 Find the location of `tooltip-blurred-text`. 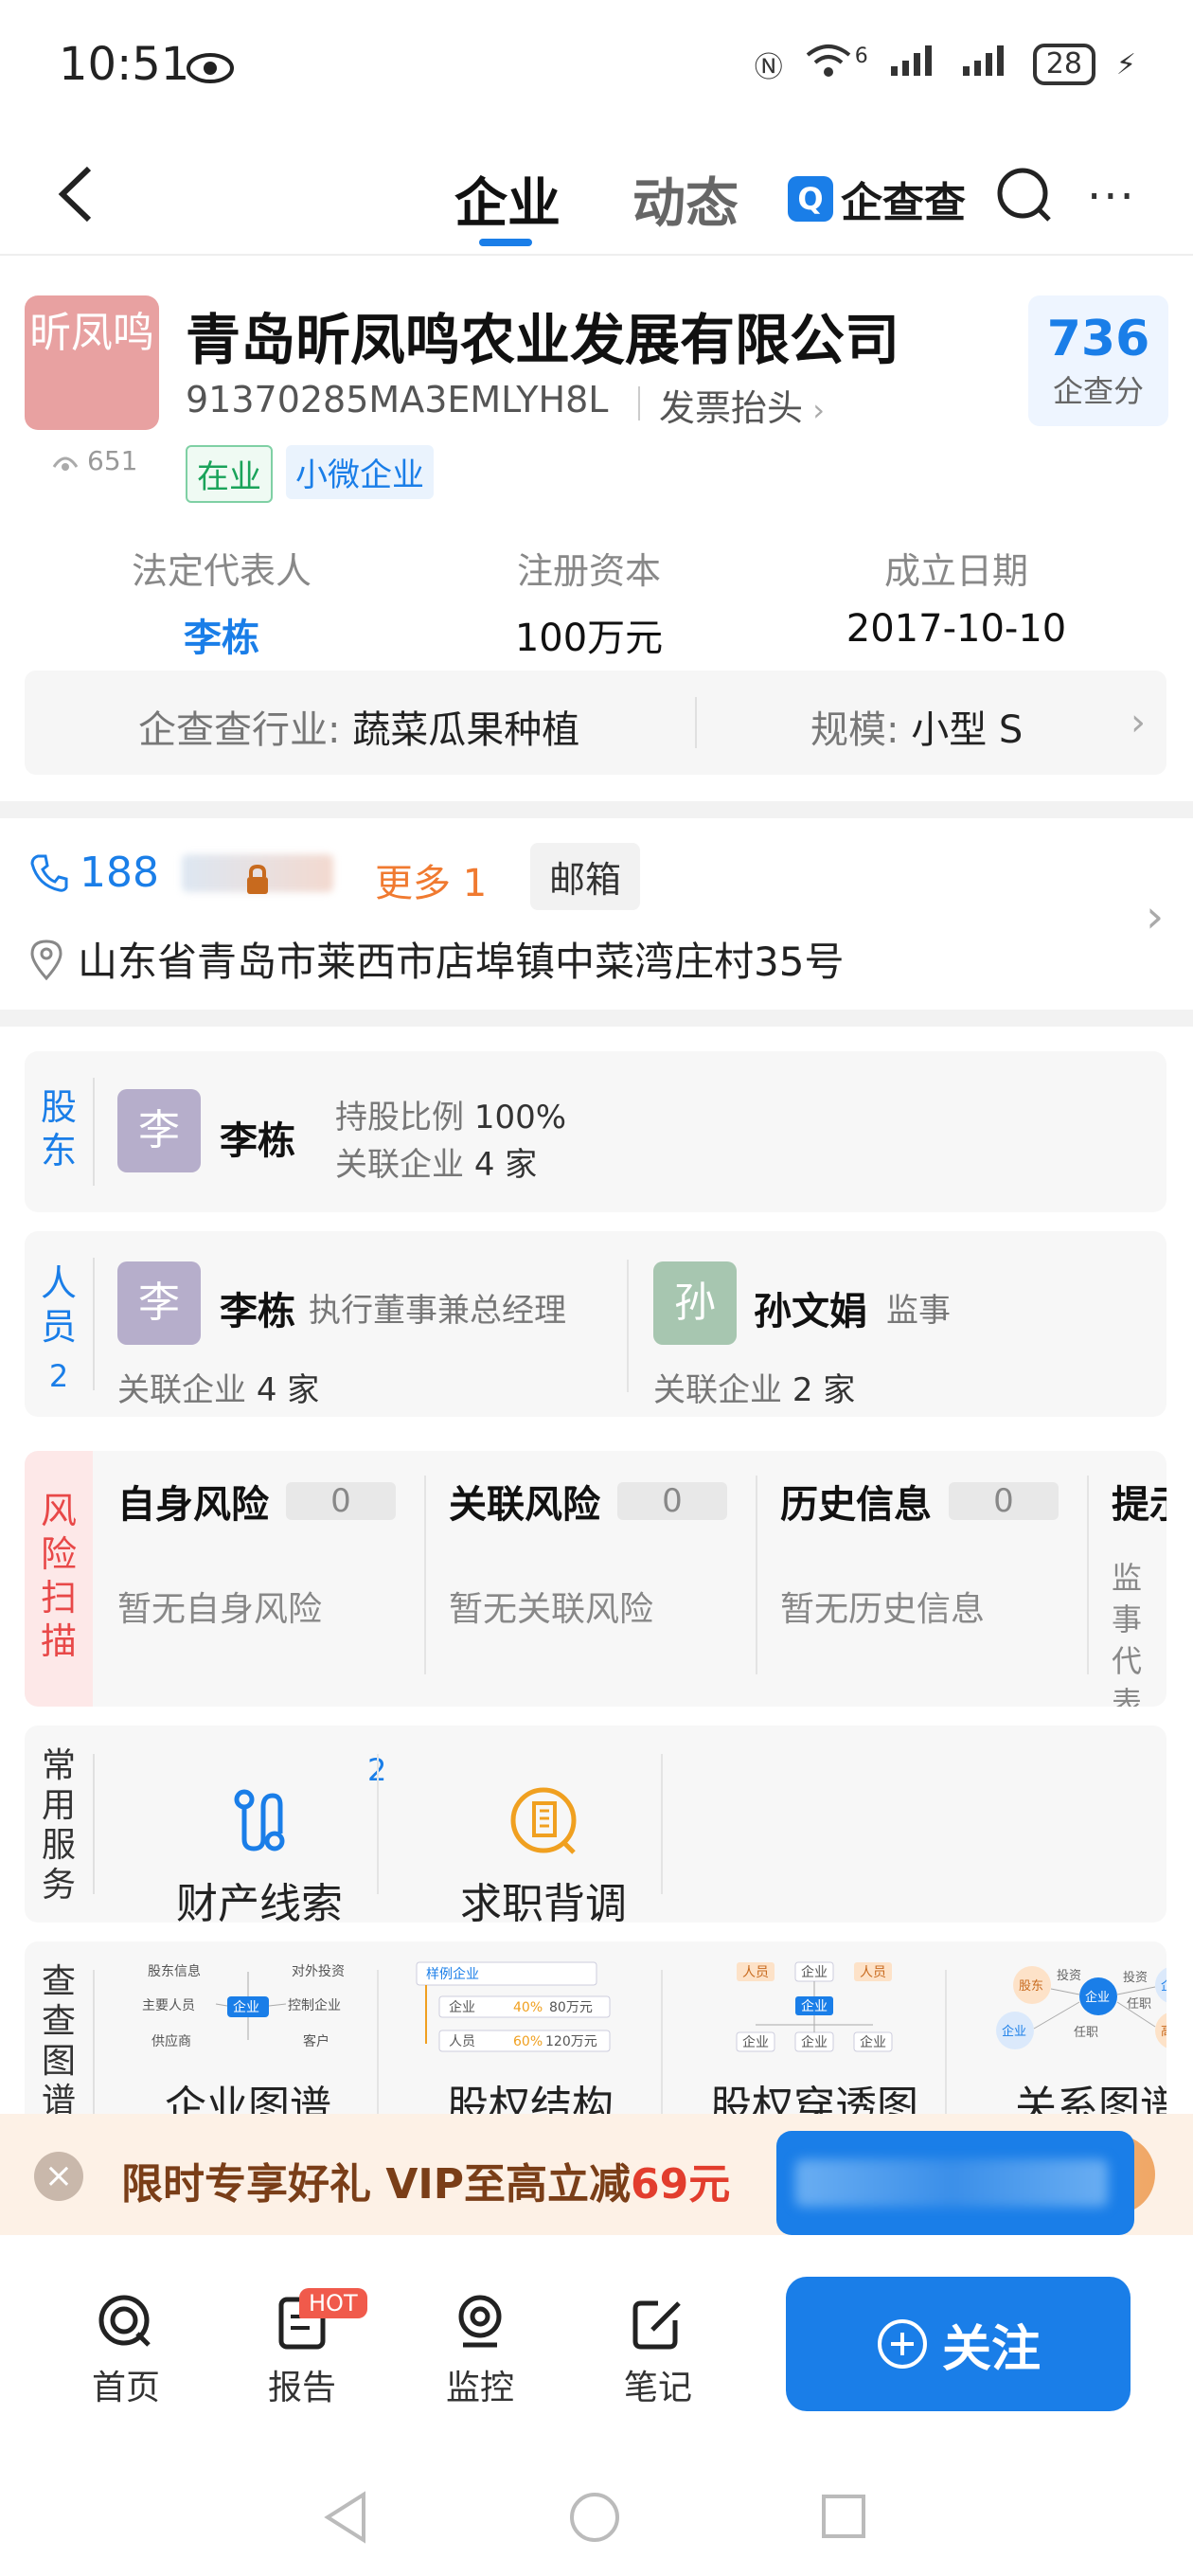

tooltip-blurred-text is located at coordinates (951, 2183).